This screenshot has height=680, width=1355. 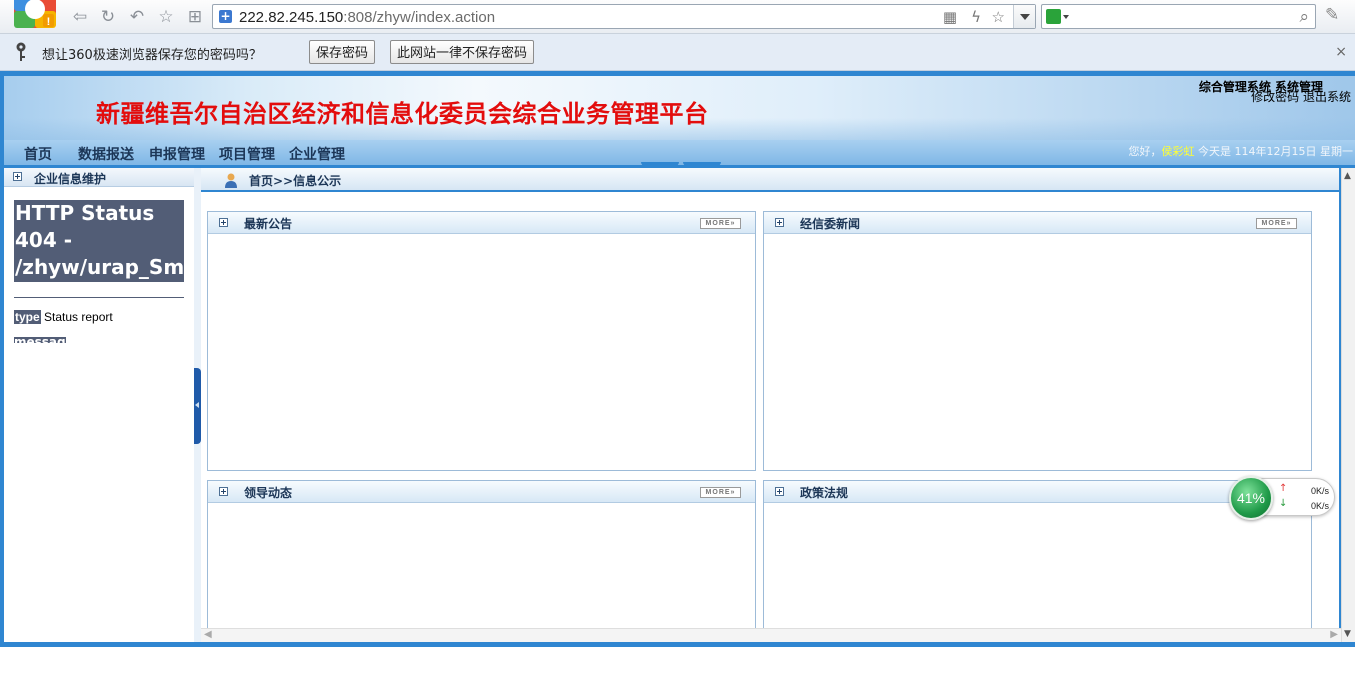 I want to click on scroll-left-icon: ◀, so click(x=208, y=634).